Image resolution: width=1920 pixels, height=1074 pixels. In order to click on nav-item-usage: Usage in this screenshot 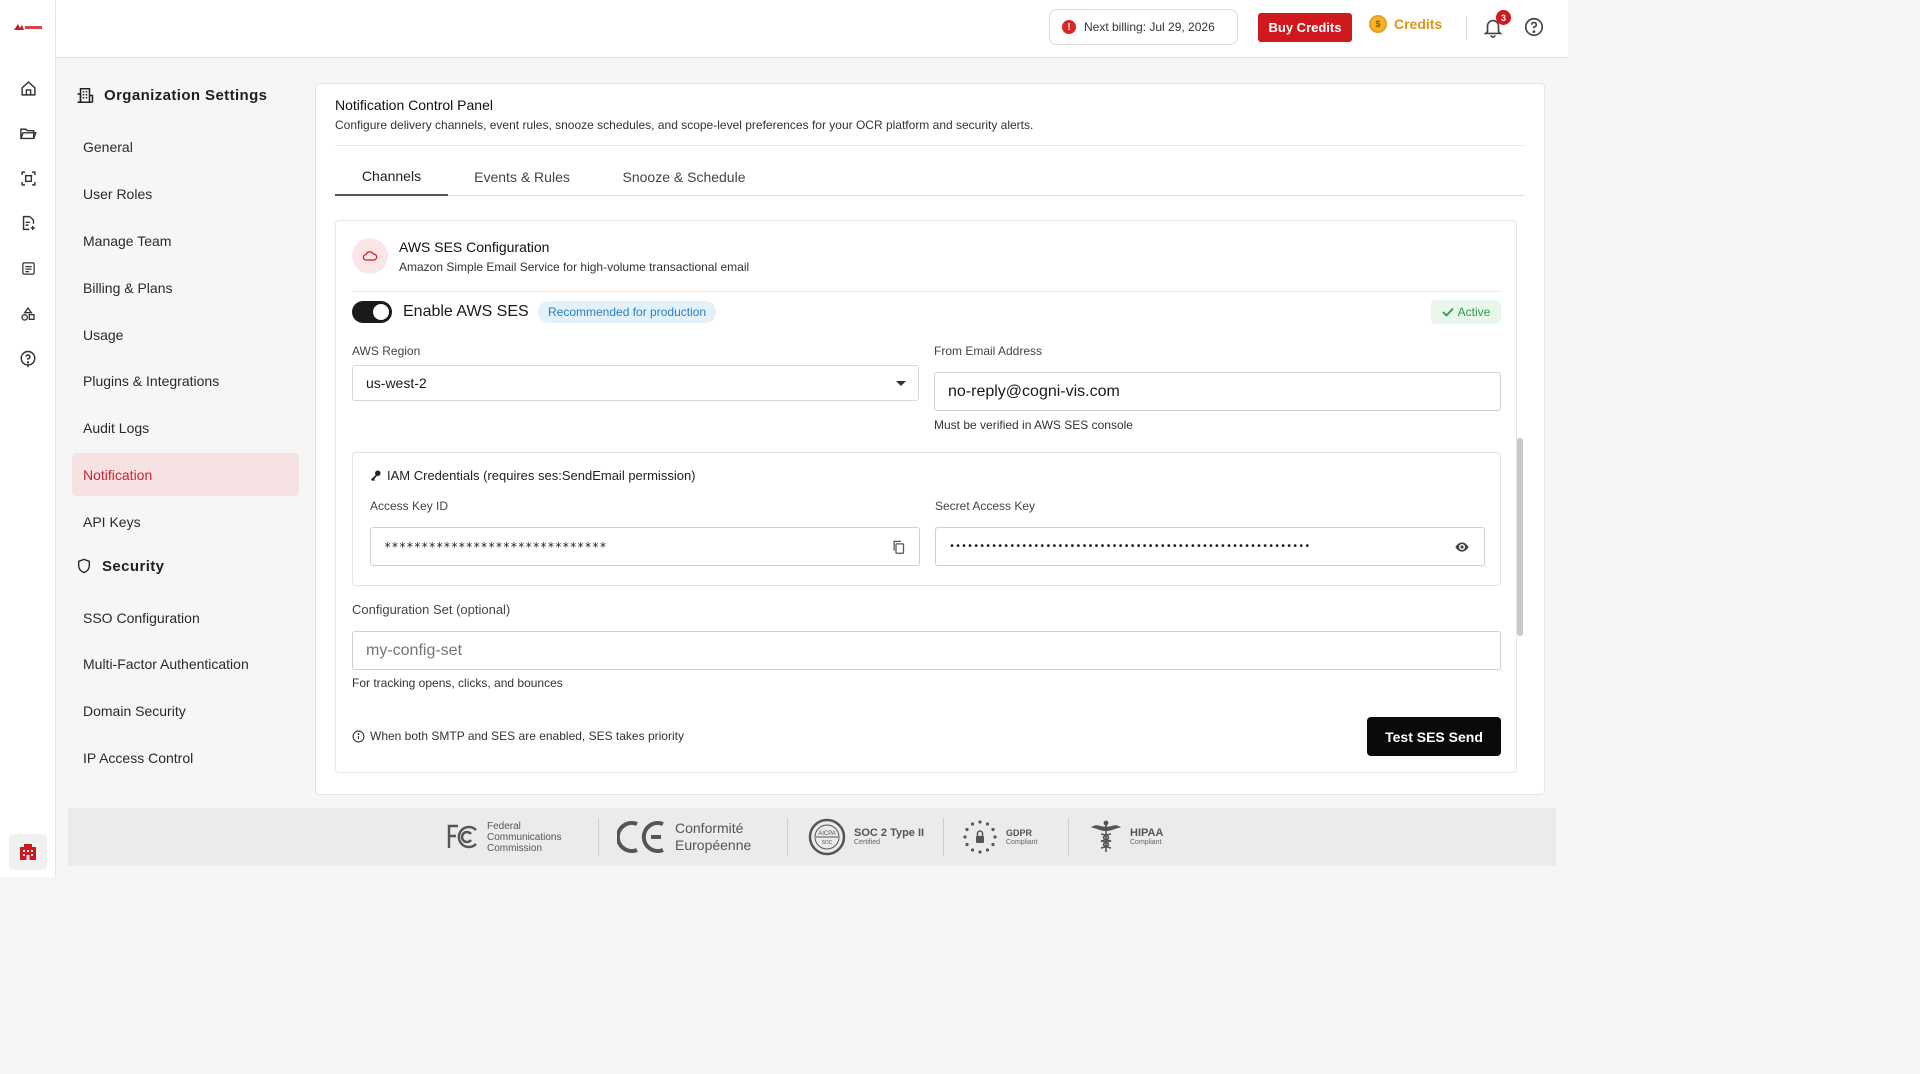, I will do `click(185, 334)`.